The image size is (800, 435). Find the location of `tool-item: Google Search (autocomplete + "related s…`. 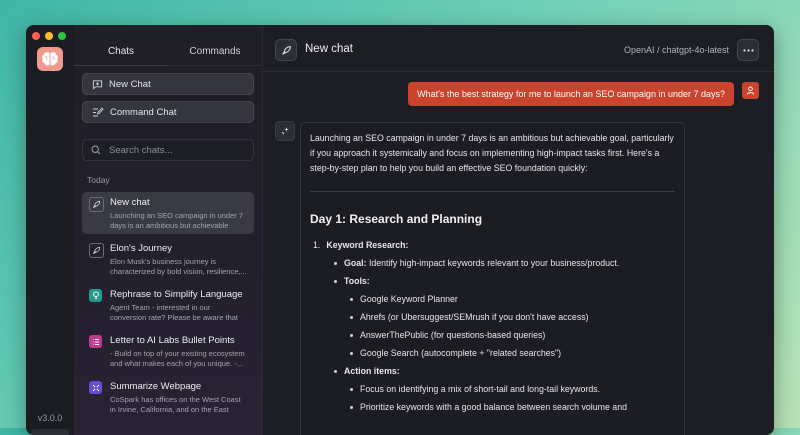

tool-item: Google Search (autocomplete + "related s… is located at coordinates (461, 353).